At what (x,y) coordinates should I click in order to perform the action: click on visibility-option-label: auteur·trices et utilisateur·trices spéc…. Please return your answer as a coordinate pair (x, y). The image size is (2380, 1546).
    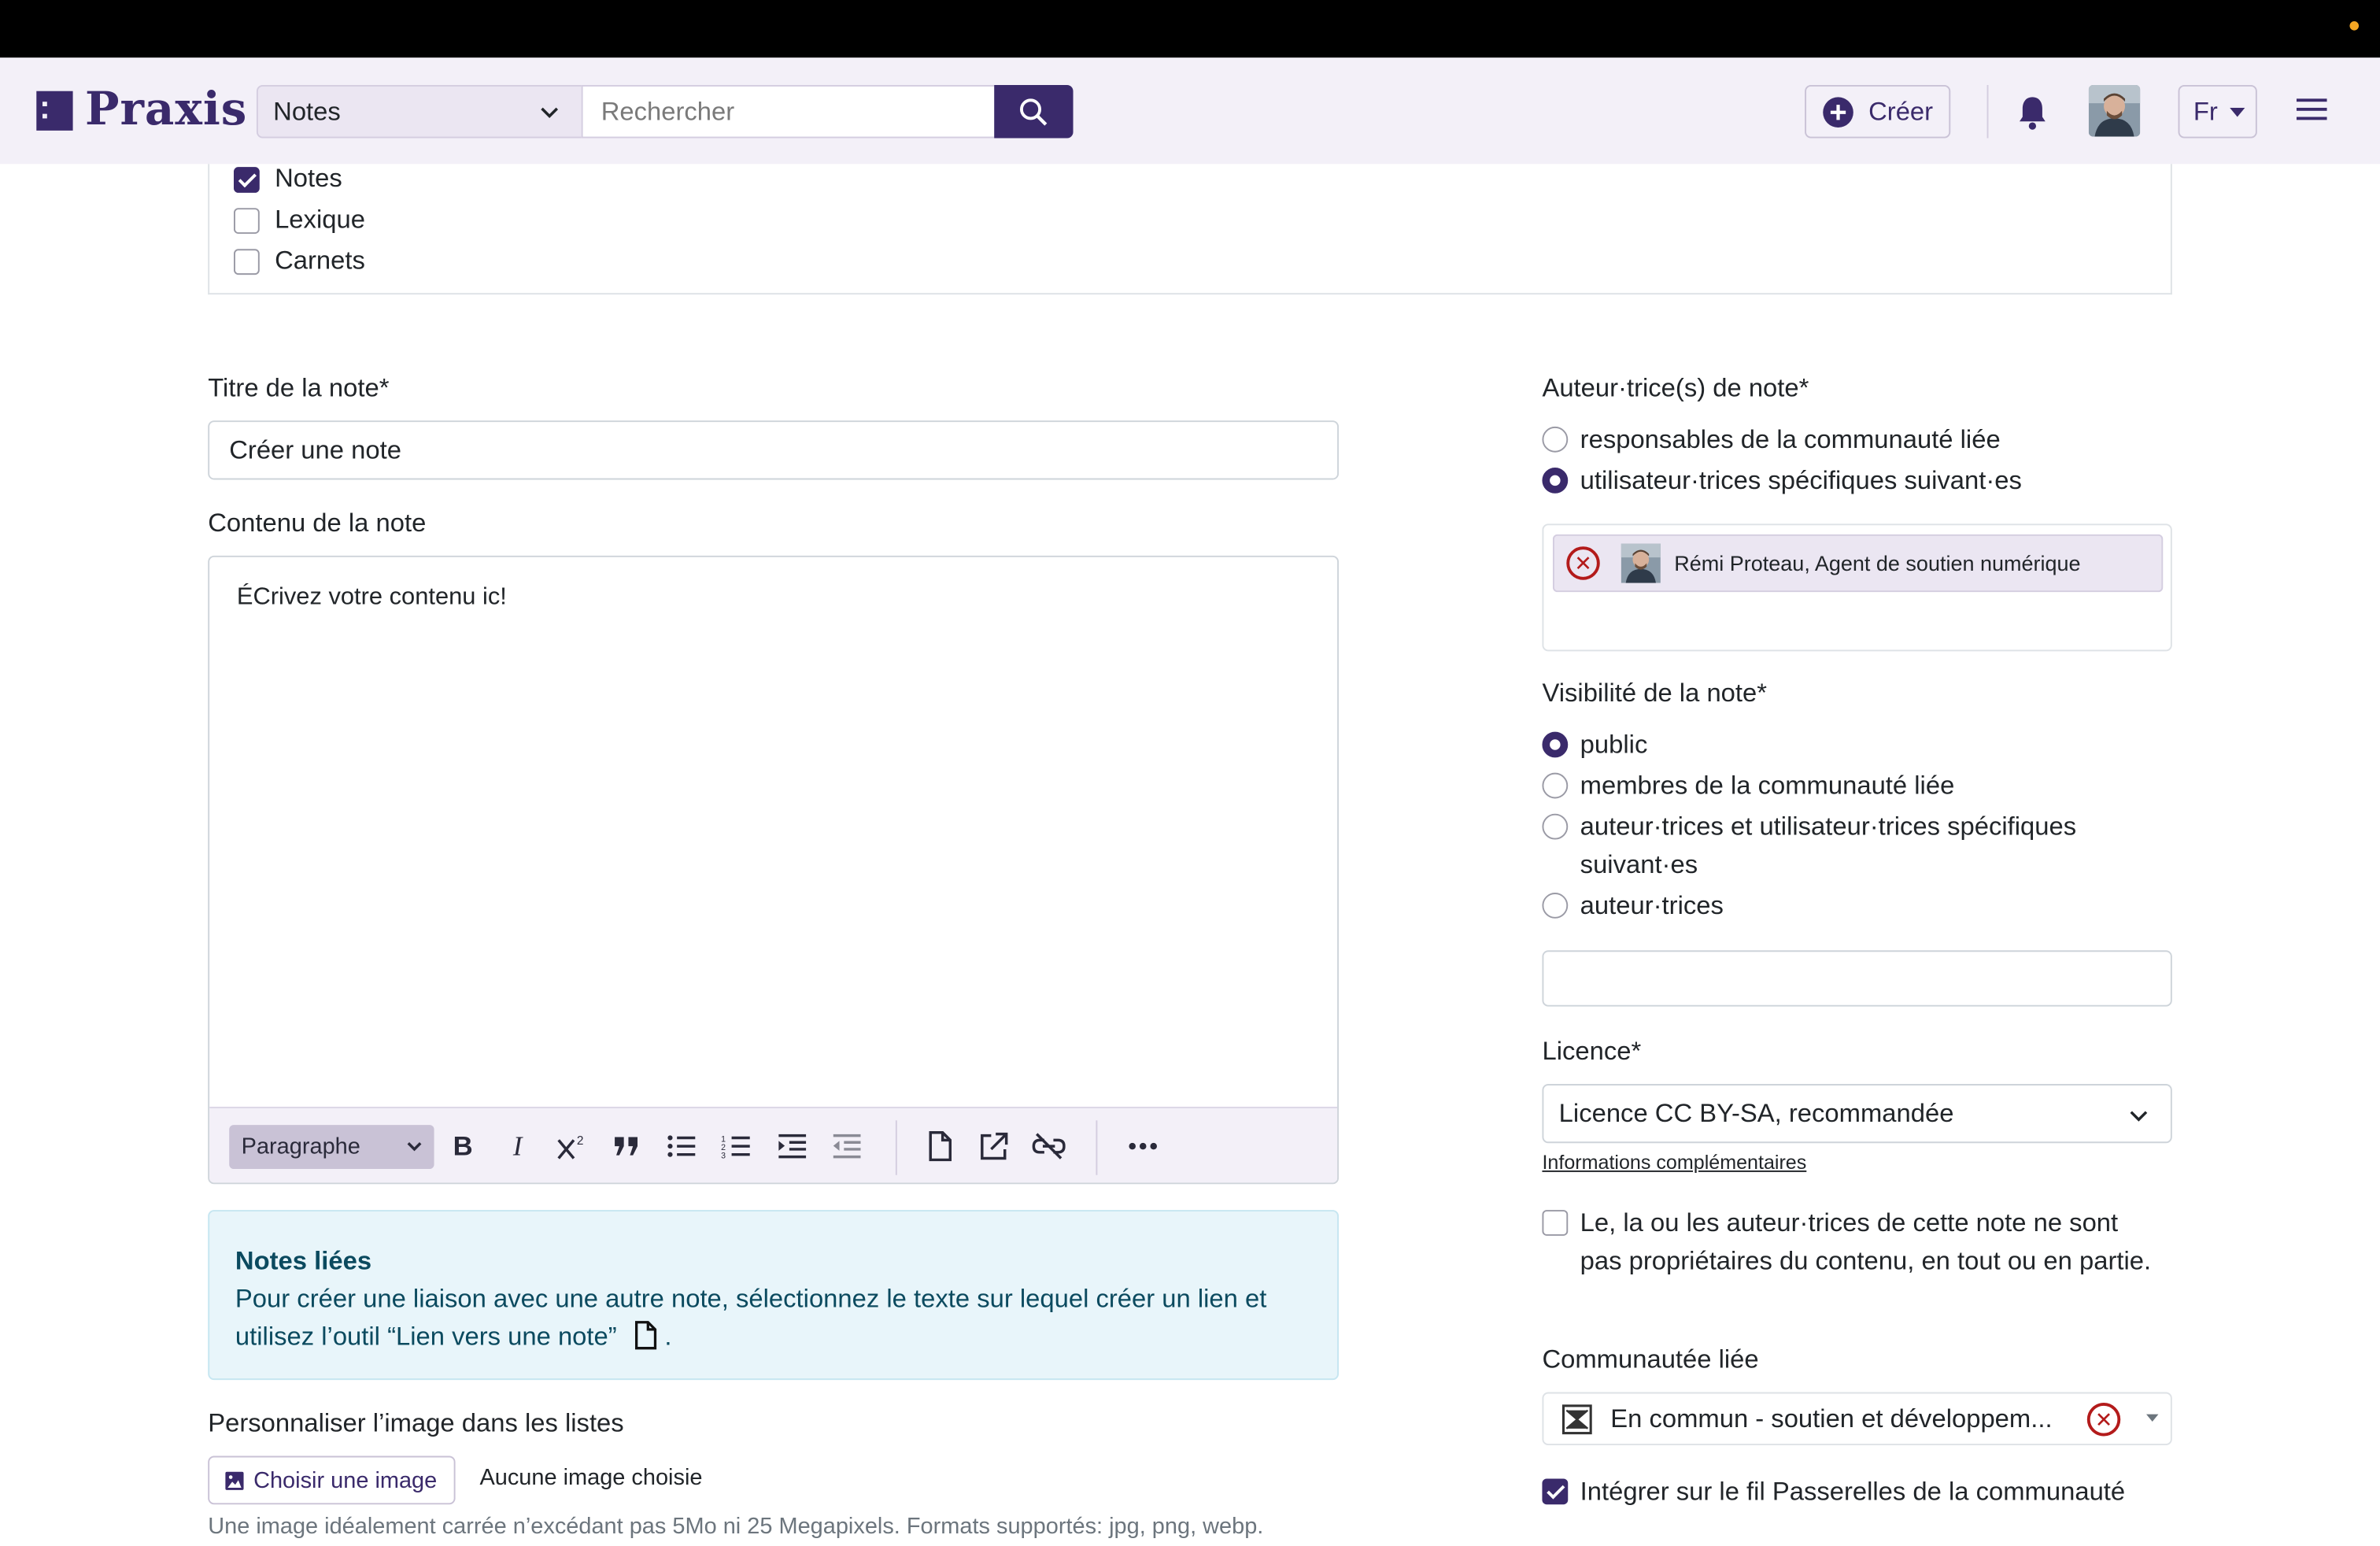
    Looking at the image, I should click on (1828, 845).